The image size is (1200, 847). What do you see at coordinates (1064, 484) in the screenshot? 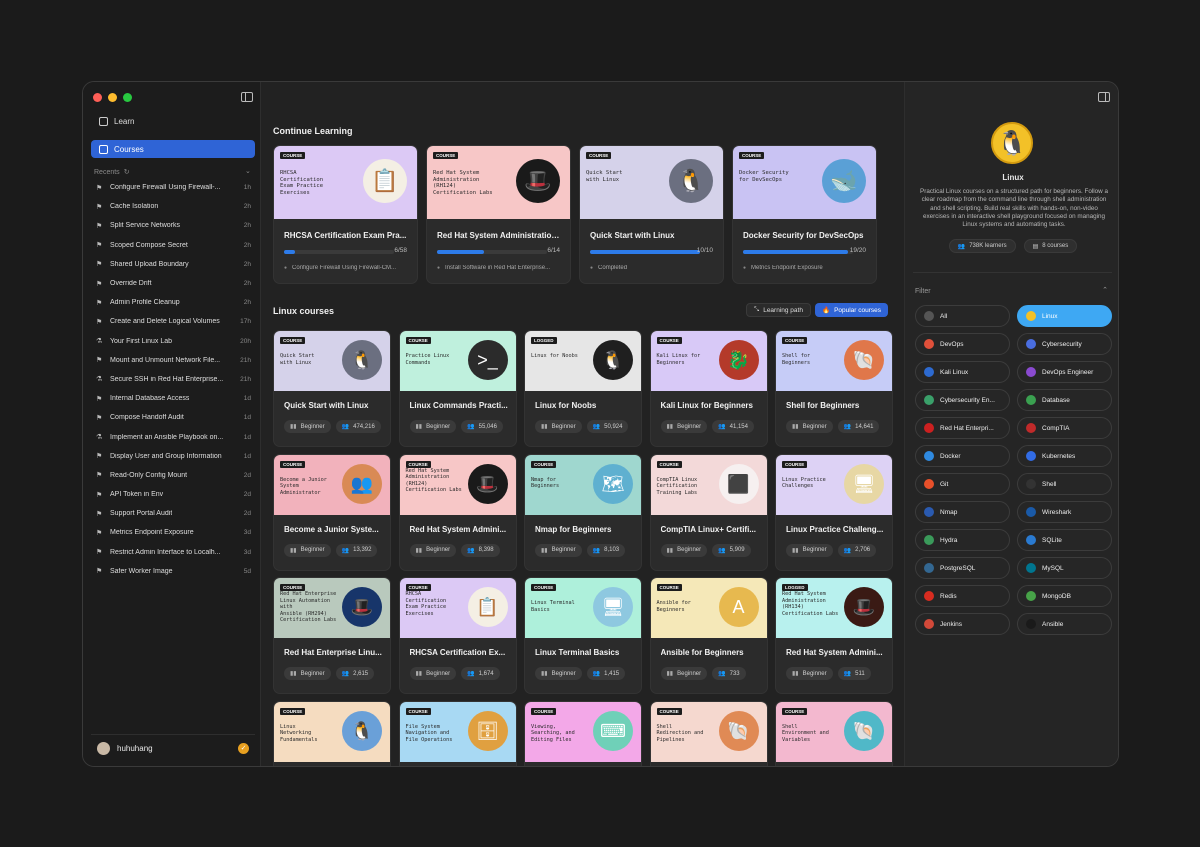
I see `filter-shell: Shell` at bounding box center [1064, 484].